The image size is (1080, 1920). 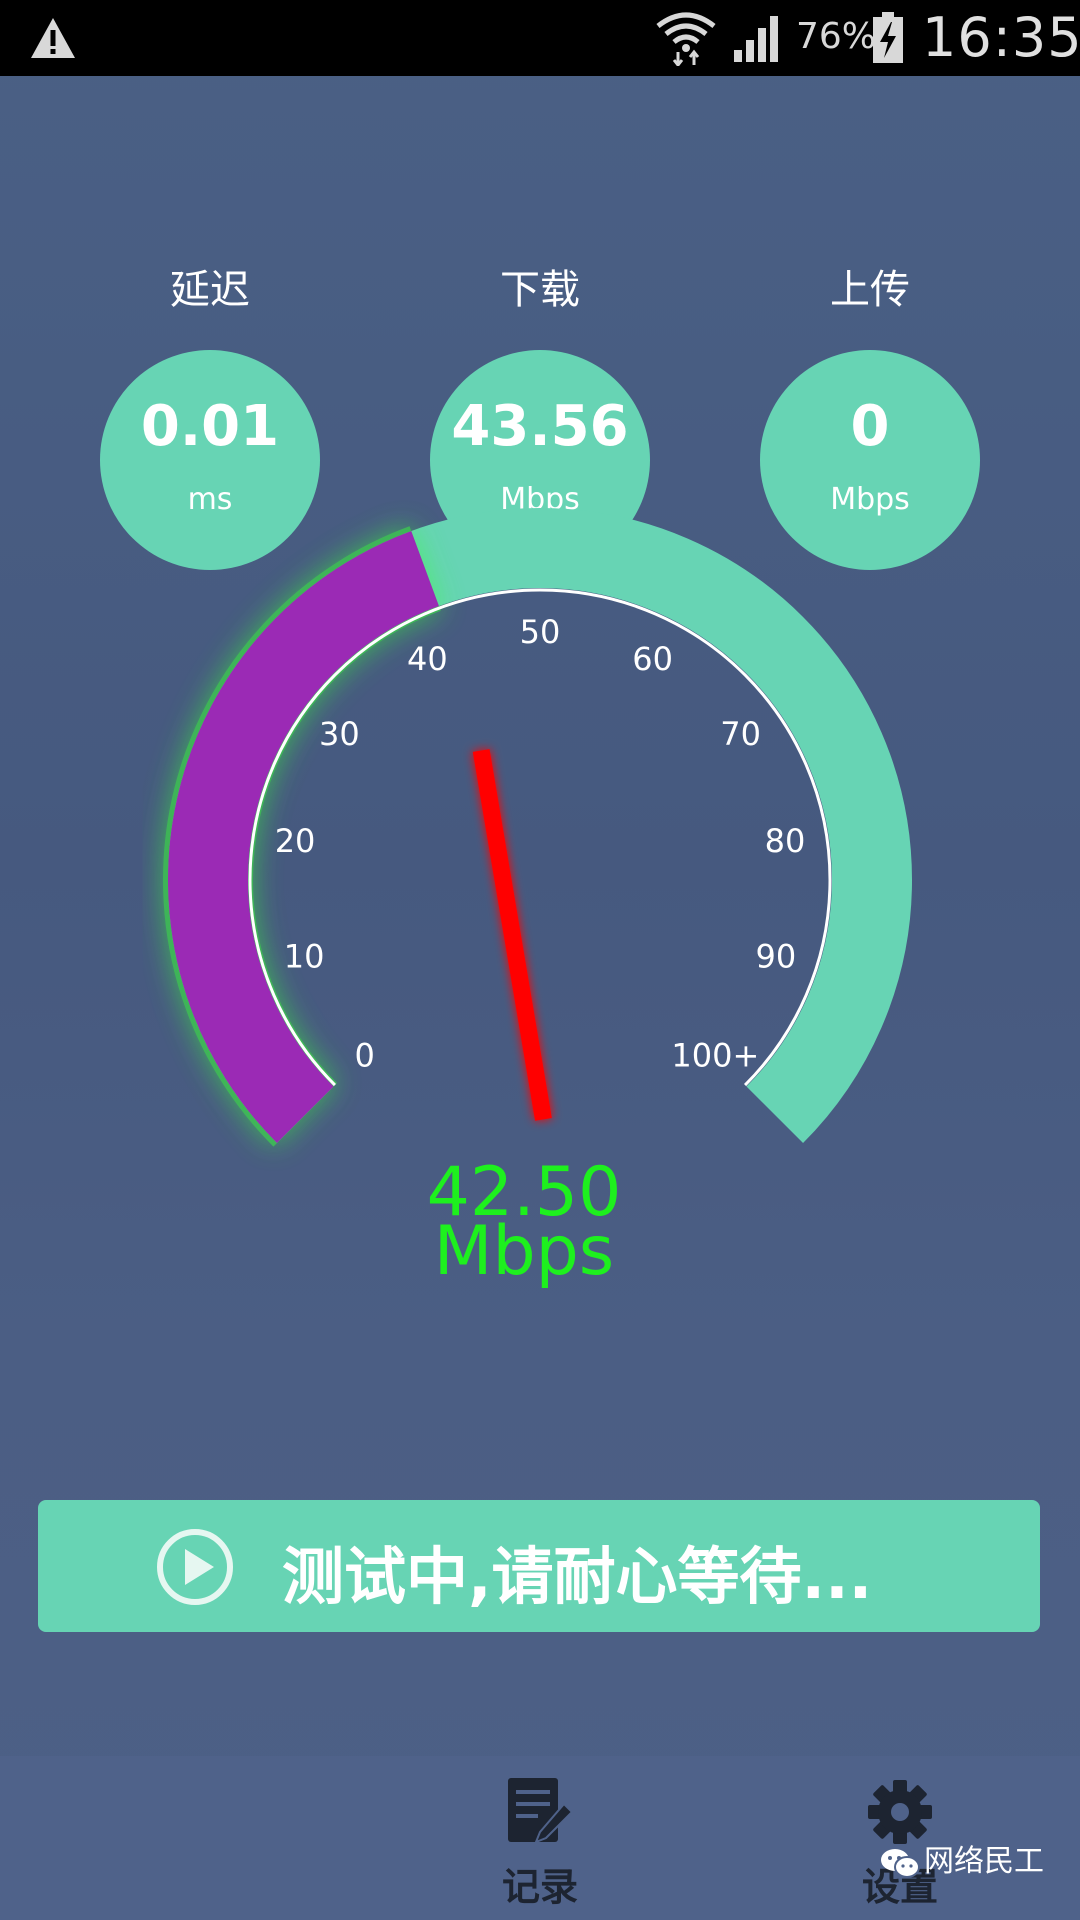 What do you see at coordinates (870, 426) in the screenshot?
I see `metric-upload-value: 0` at bounding box center [870, 426].